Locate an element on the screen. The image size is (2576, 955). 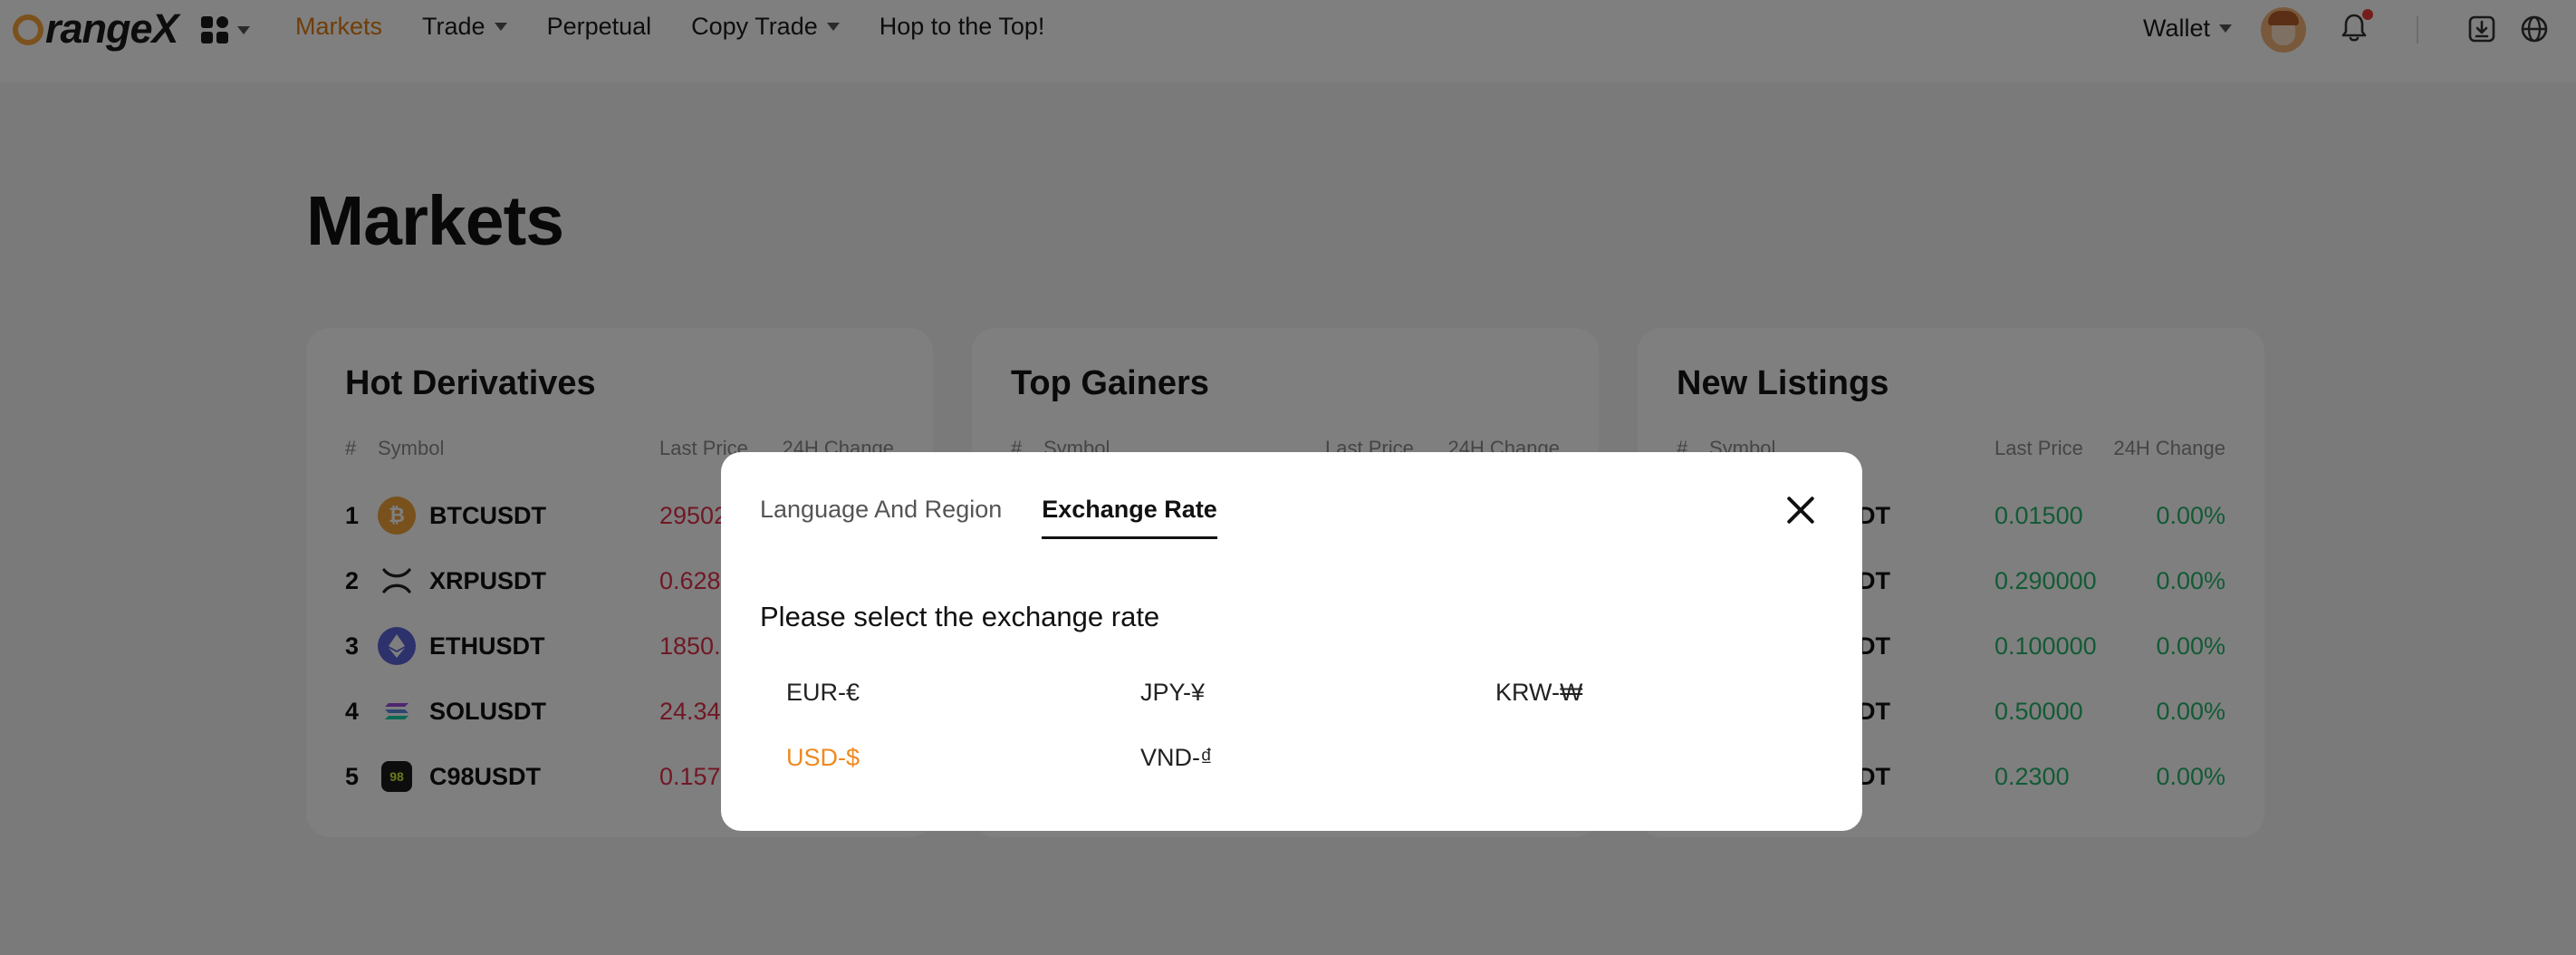
option-jpy: JPY-¥ is located at coordinates (1172, 693).